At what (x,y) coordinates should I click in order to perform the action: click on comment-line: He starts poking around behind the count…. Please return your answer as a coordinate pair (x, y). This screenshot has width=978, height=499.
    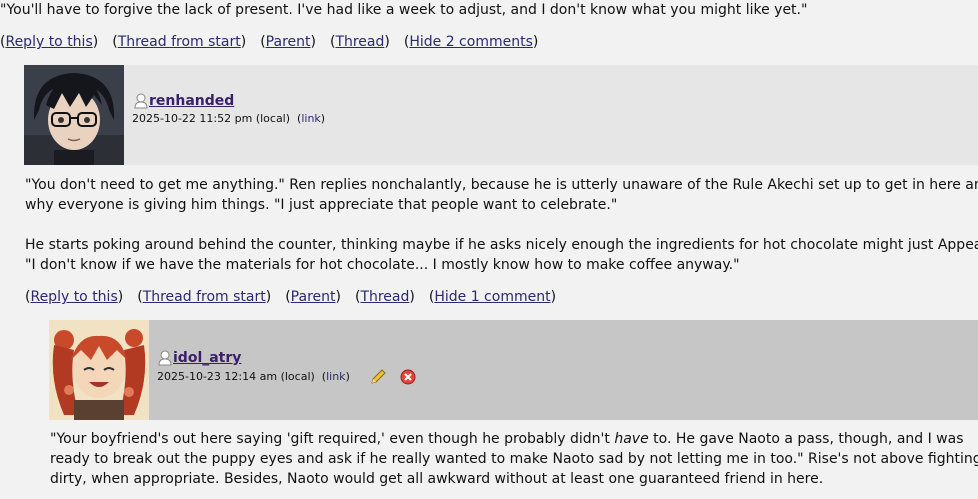
    Looking at the image, I should click on (501, 245).